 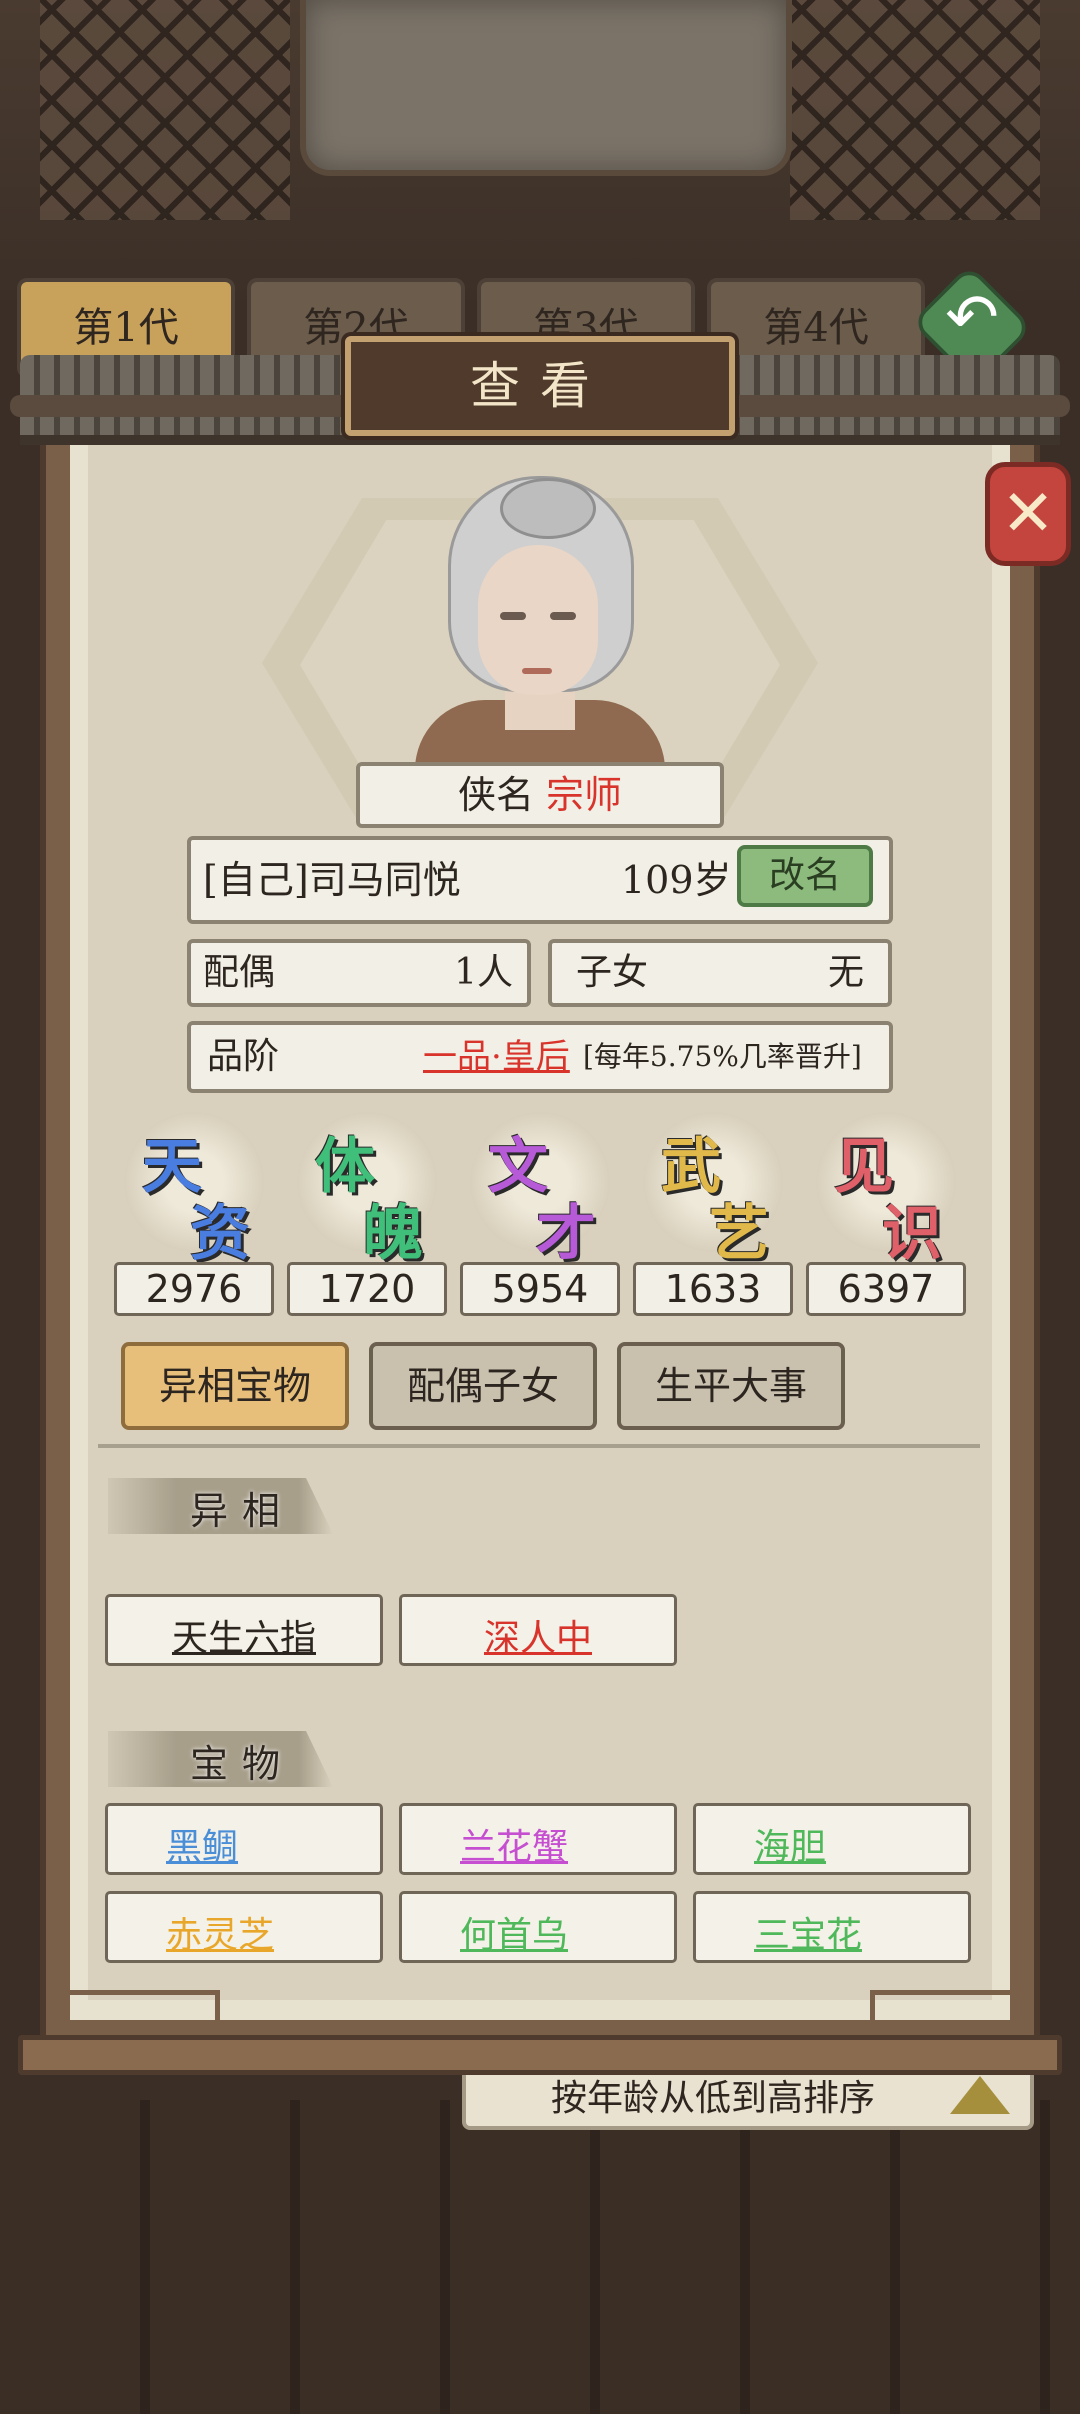 What do you see at coordinates (563, 616) in the screenshot?
I see `portrait-eye-right` at bounding box center [563, 616].